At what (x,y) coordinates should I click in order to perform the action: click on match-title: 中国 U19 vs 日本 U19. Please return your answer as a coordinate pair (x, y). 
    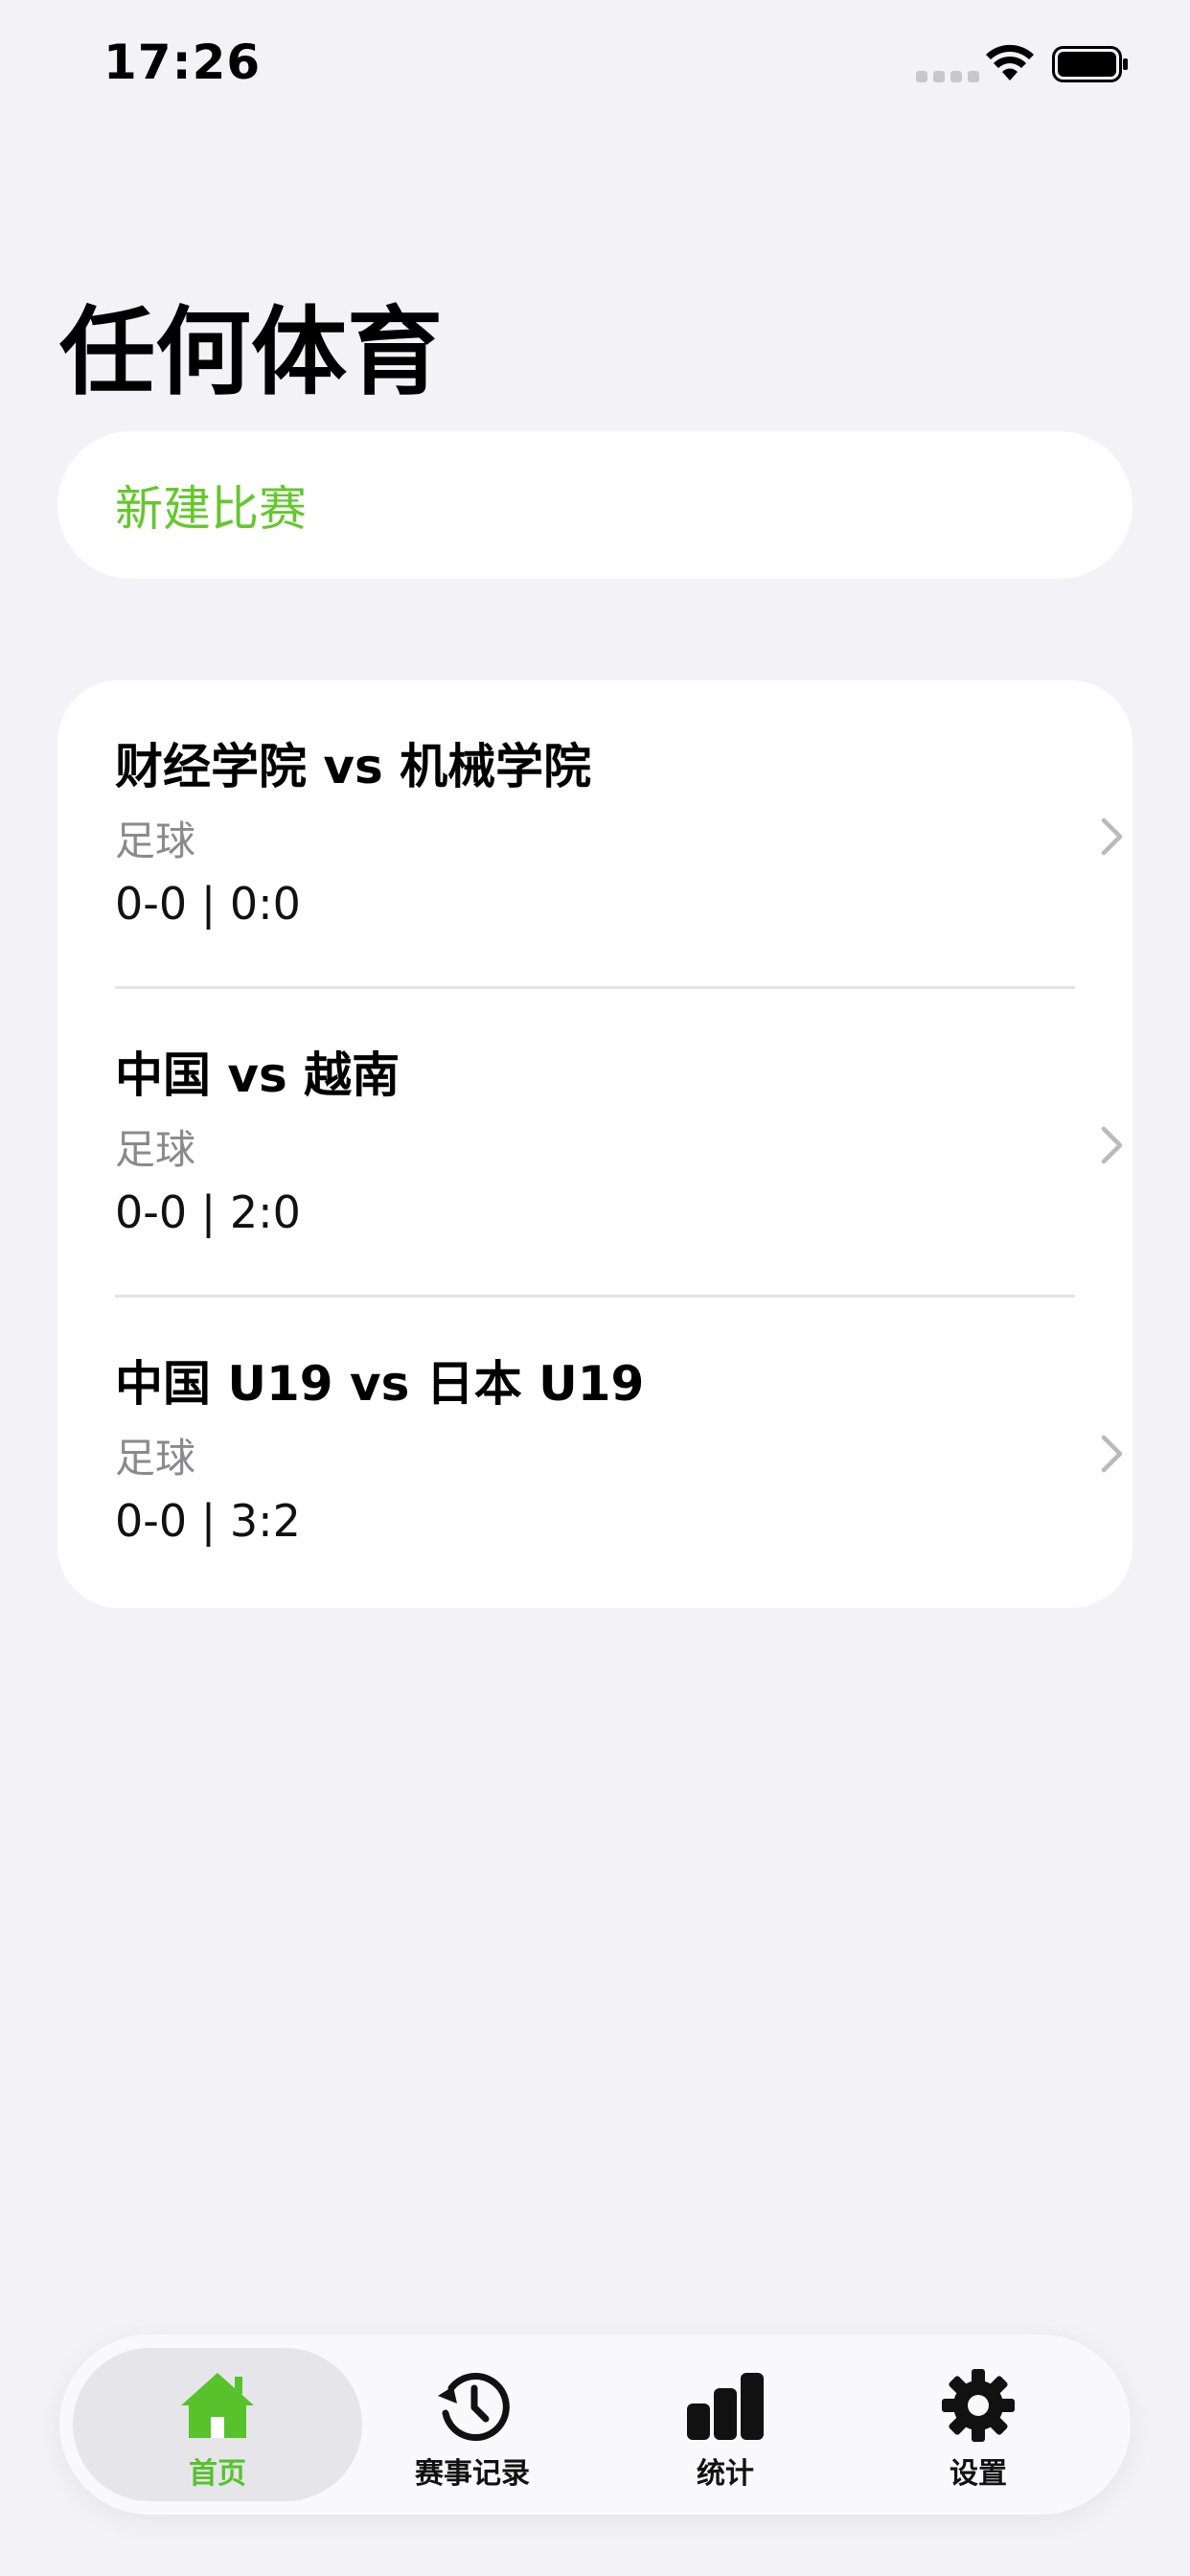
    Looking at the image, I should click on (380, 1384).